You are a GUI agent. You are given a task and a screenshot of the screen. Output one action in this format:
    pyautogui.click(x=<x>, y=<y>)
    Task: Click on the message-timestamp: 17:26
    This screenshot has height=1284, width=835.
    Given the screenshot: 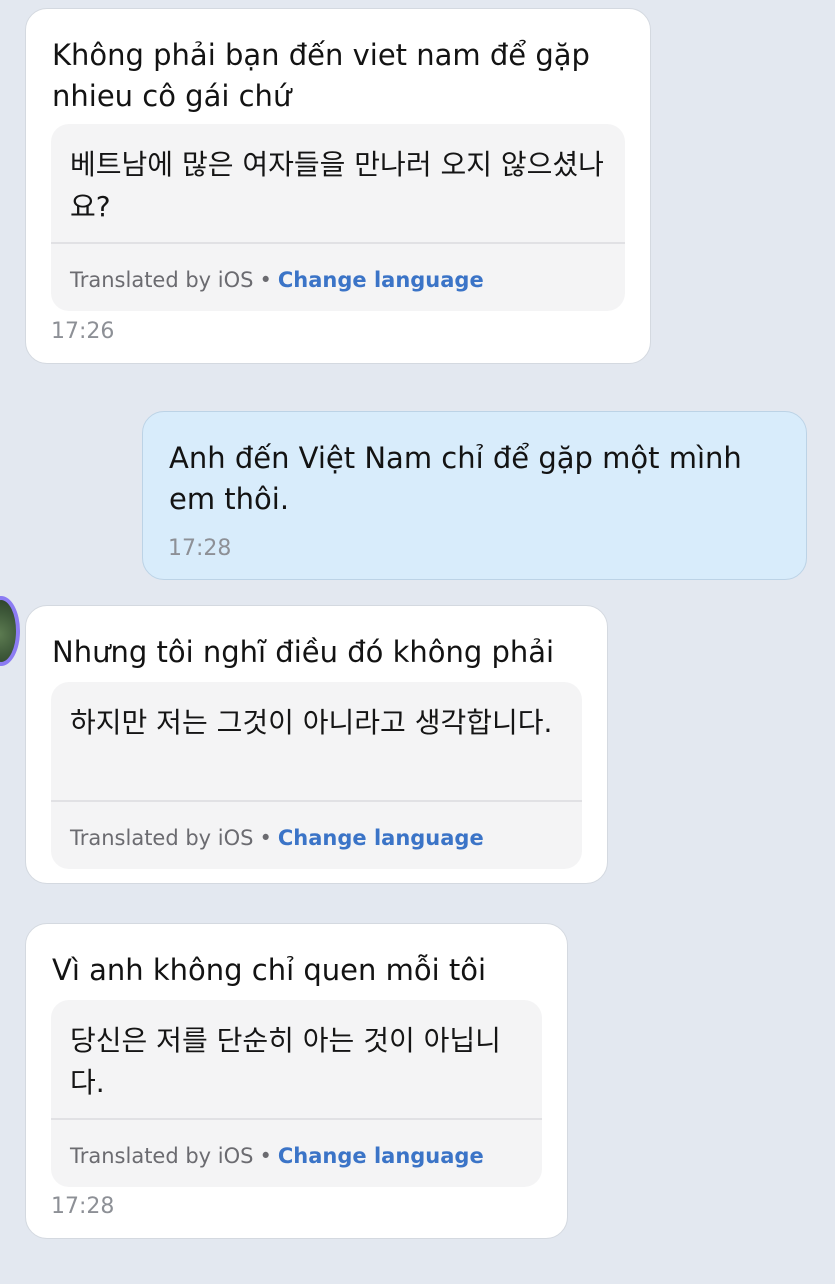 What is the action you would take?
    pyautogui.click(x=83, y=331)
    